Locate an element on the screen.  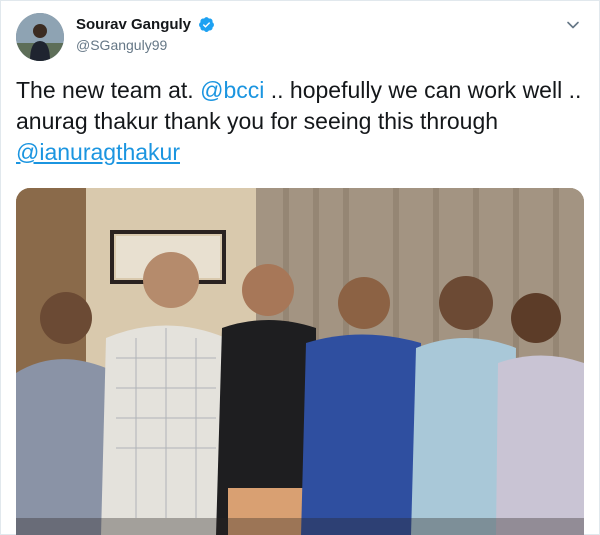
author-name: Sourav Ganguly is located at coordinates (133, 24).